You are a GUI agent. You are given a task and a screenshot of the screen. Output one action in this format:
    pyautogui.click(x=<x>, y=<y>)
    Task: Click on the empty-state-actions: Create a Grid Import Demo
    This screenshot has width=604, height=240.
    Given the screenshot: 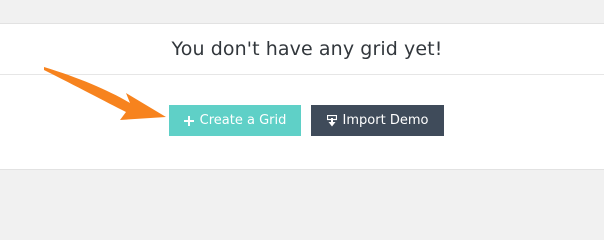 What is the action you would take?
    pyautogui.click(x=302, y=121)
    